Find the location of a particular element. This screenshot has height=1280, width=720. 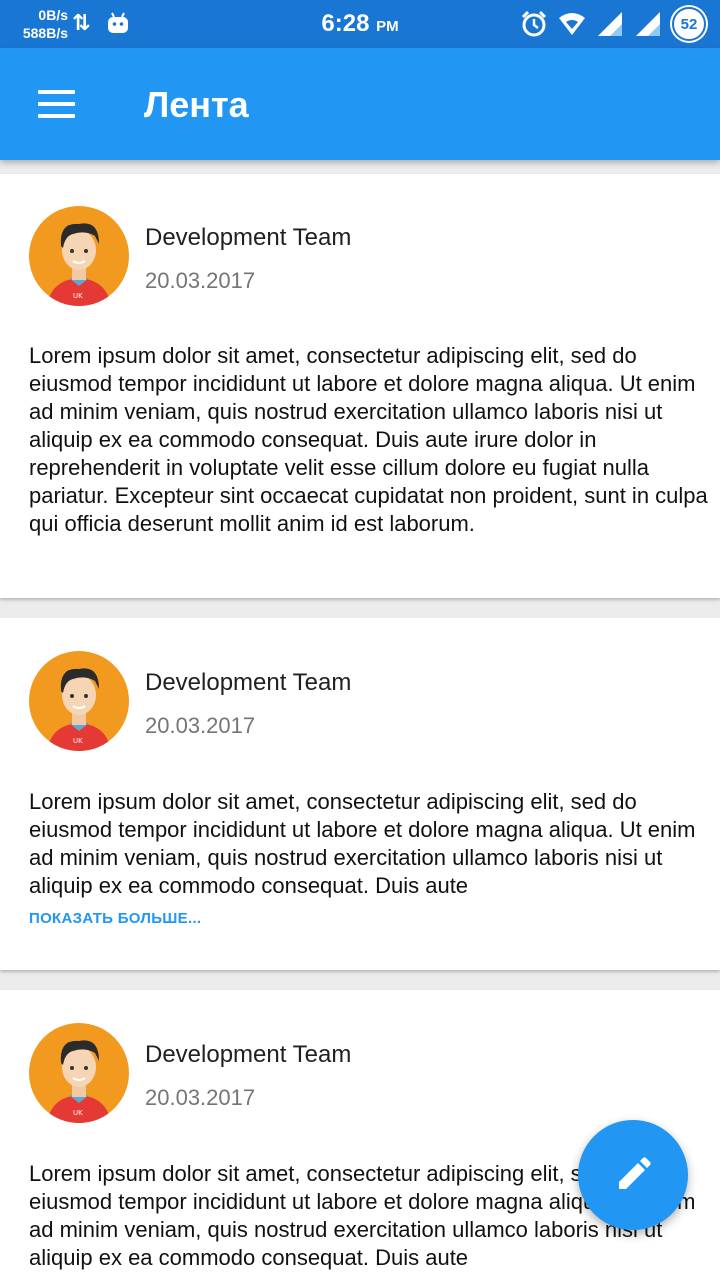

status-bar: 0B/s 588B/s ⇅ 6:28 PM 52 is located at coordinates (360, 24).